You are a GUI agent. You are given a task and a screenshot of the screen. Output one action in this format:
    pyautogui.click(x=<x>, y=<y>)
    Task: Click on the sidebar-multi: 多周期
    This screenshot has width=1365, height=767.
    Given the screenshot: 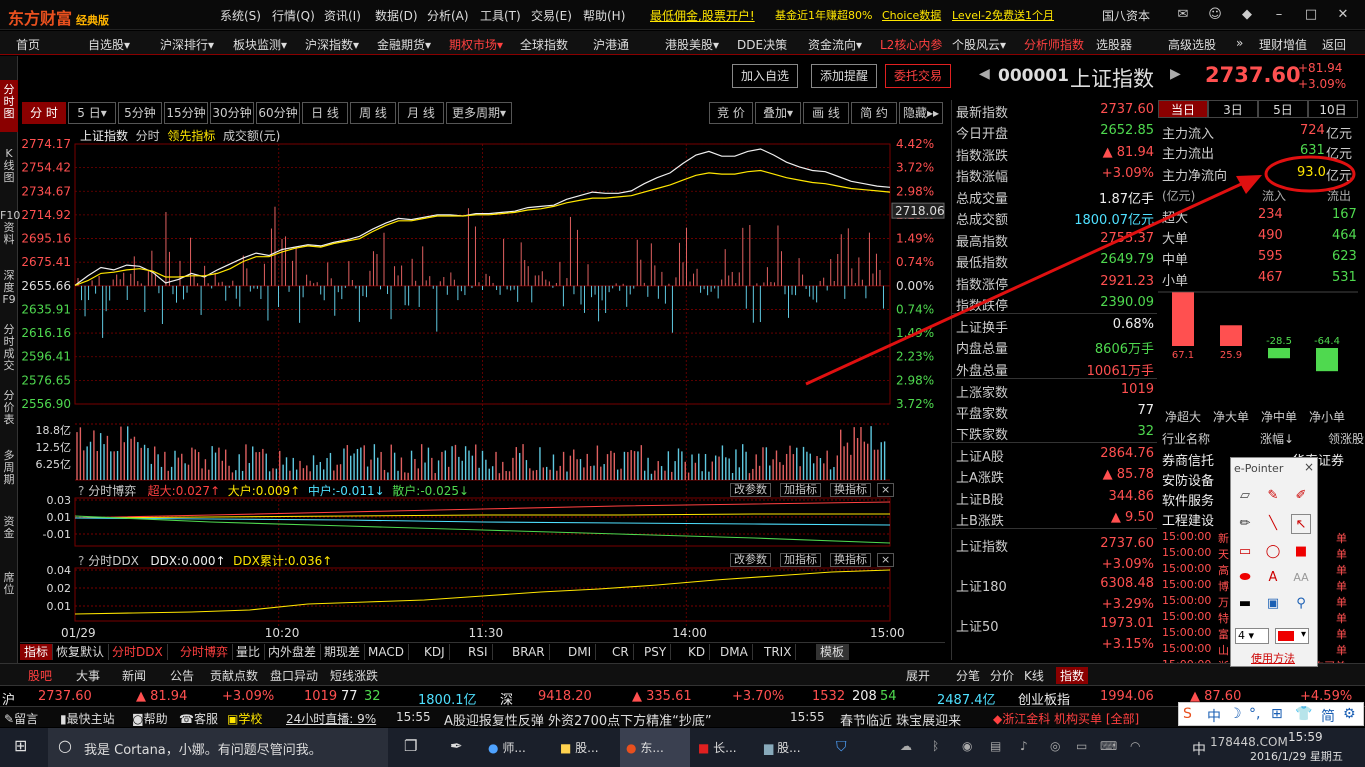 What is the action you would take?
    pyautogui.click(x=9, y=466)
    